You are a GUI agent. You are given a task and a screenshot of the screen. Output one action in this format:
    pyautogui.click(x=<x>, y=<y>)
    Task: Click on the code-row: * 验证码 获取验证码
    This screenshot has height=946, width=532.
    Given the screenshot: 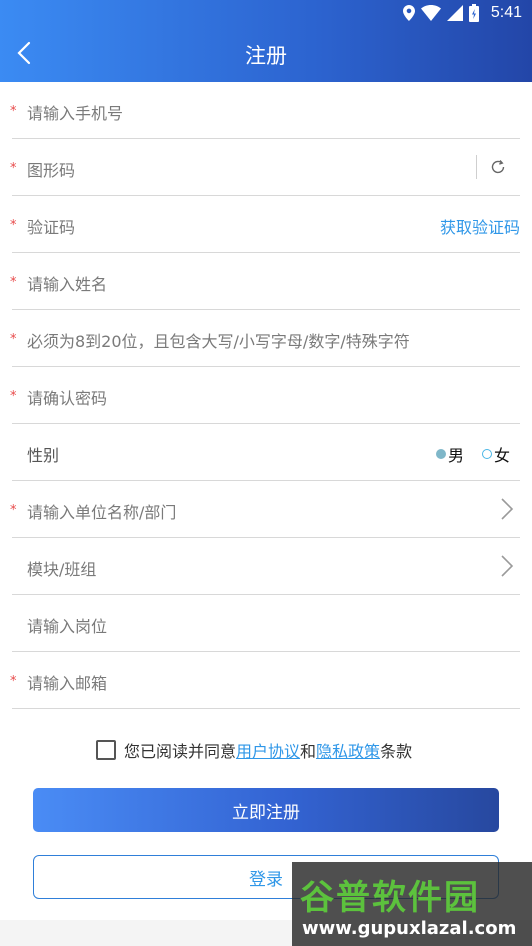 What is the action you would take?
    pyautogui.click(x=266, y=224)
    